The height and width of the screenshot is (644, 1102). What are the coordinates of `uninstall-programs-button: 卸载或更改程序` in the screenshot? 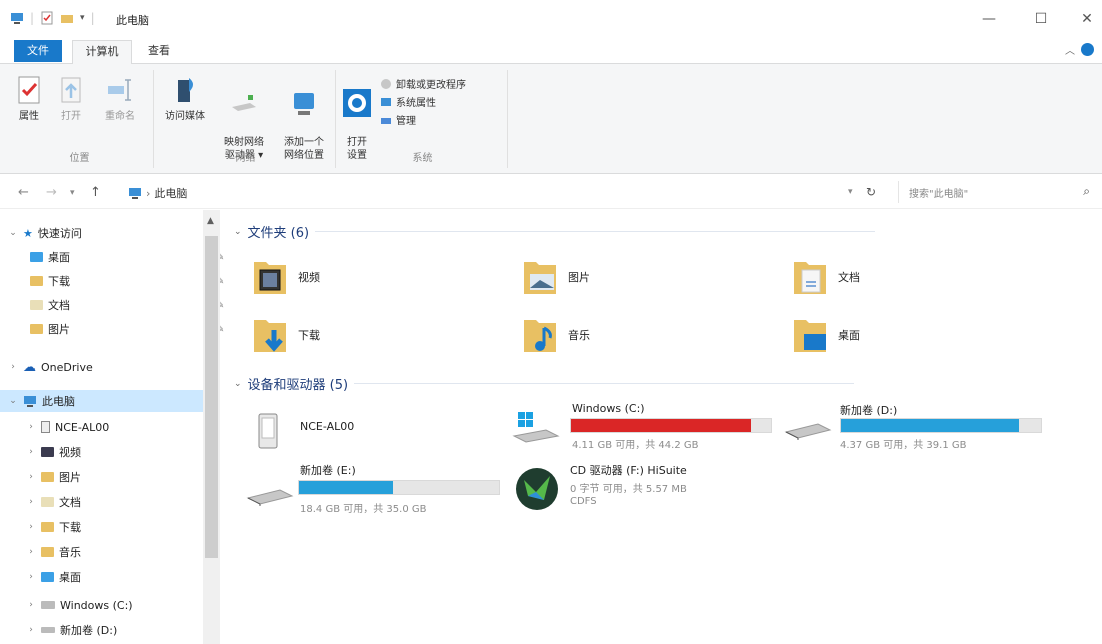 It's located at (423, 83).